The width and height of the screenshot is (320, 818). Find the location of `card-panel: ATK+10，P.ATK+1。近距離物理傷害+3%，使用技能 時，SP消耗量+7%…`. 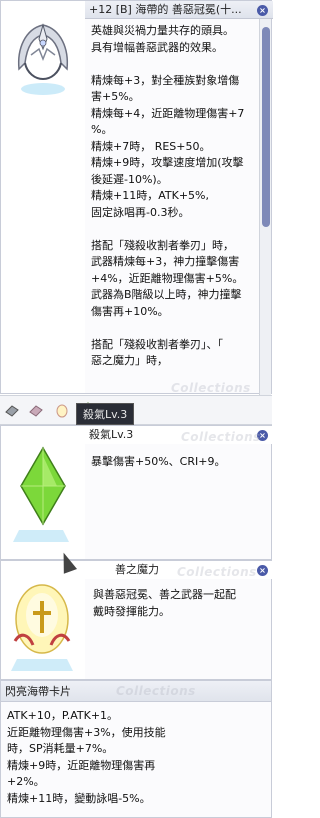

card-panel: ATK+10，P.ATK+1。近距離物理傷害+3%，使用技能 時，SP消耗量+7%… is located at coordinates (136, 760).